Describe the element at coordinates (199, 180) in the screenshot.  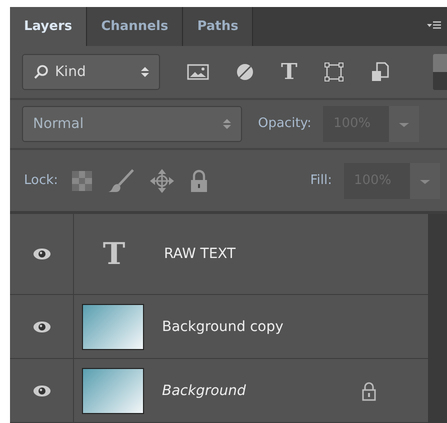
I see `lock-icon` at that location.